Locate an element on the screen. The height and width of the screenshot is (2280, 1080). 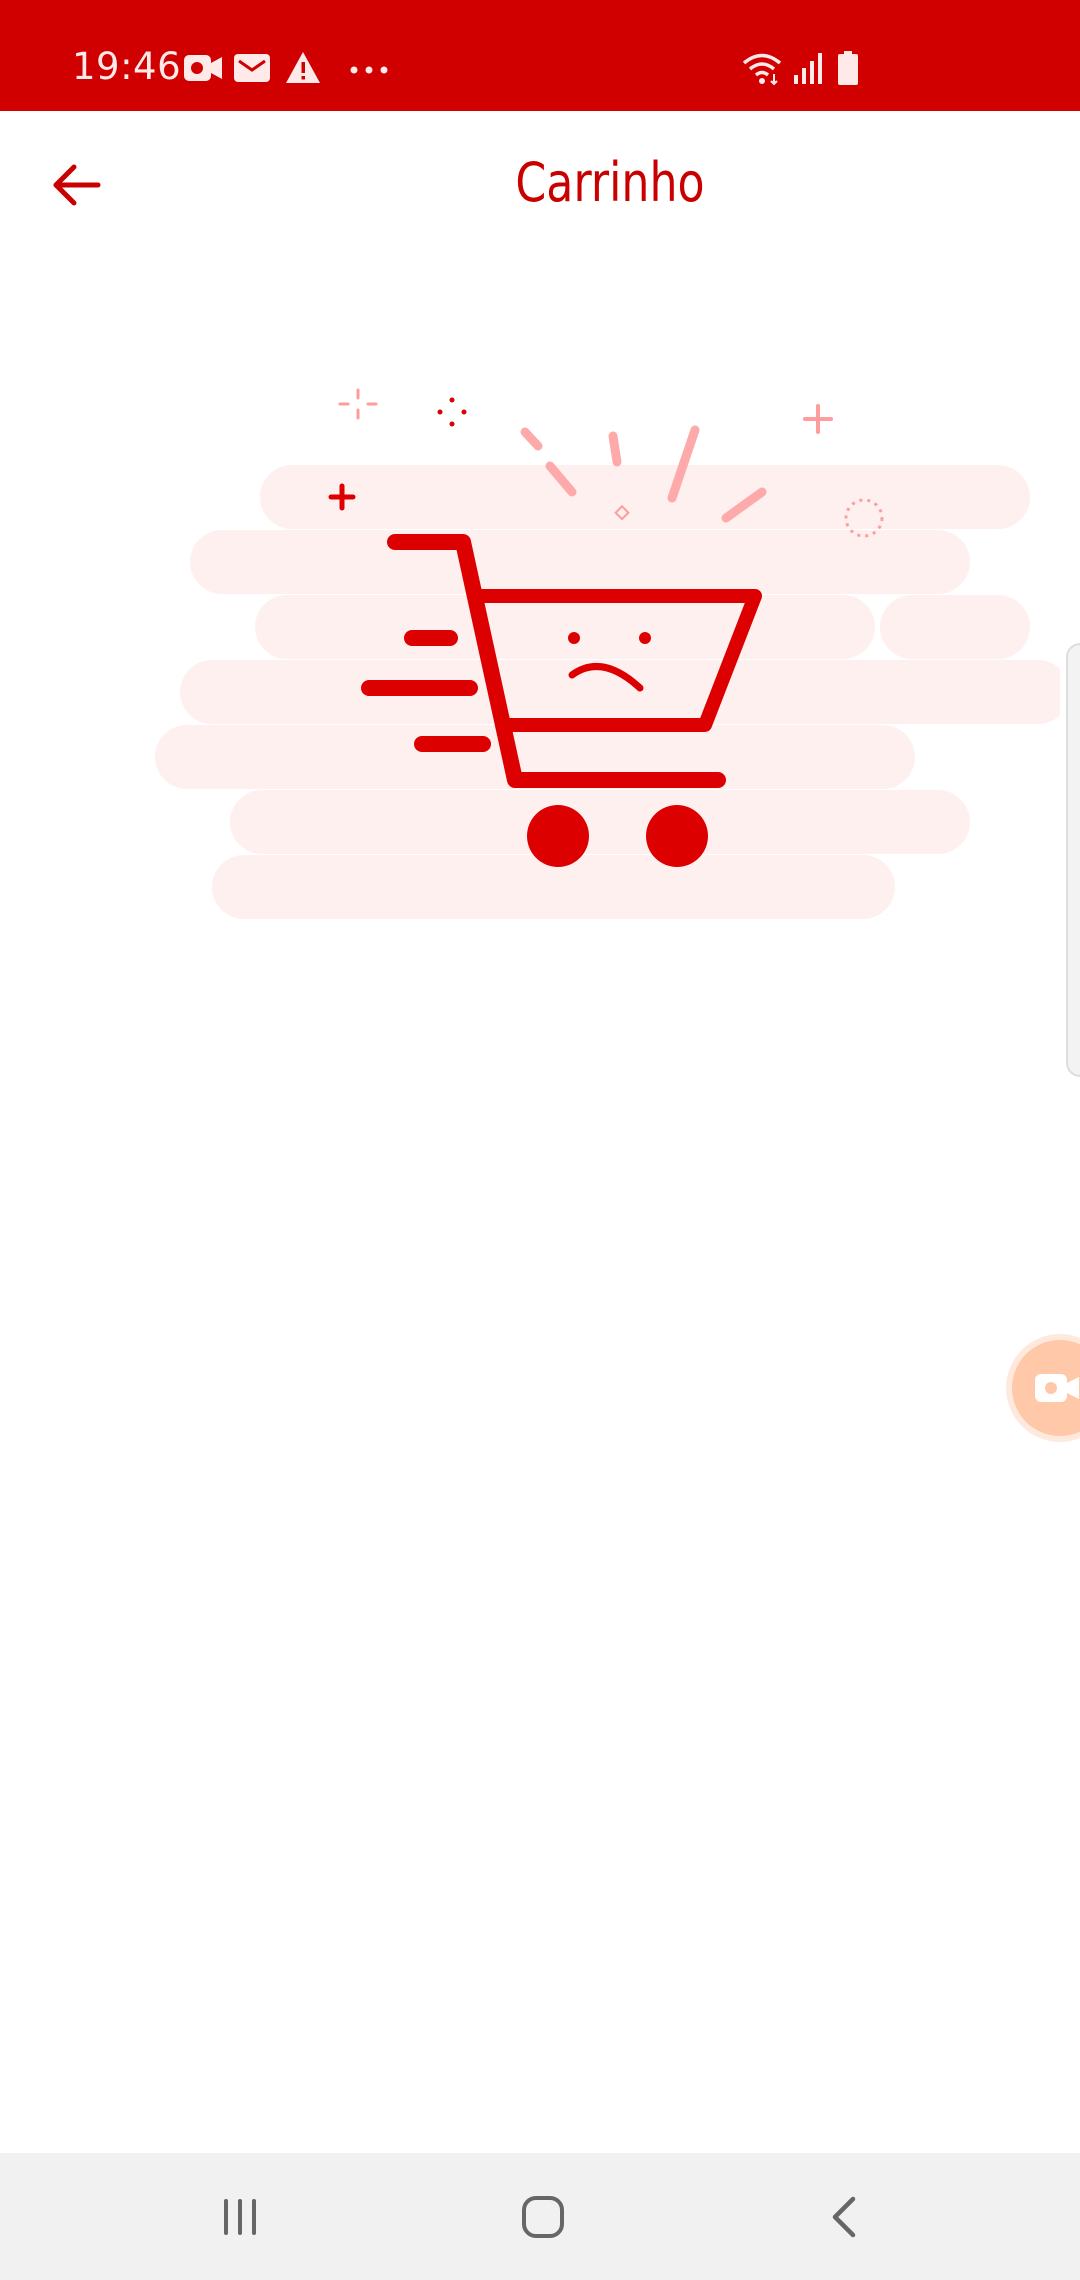
wifi-icon is located at coordinates (762, 70).